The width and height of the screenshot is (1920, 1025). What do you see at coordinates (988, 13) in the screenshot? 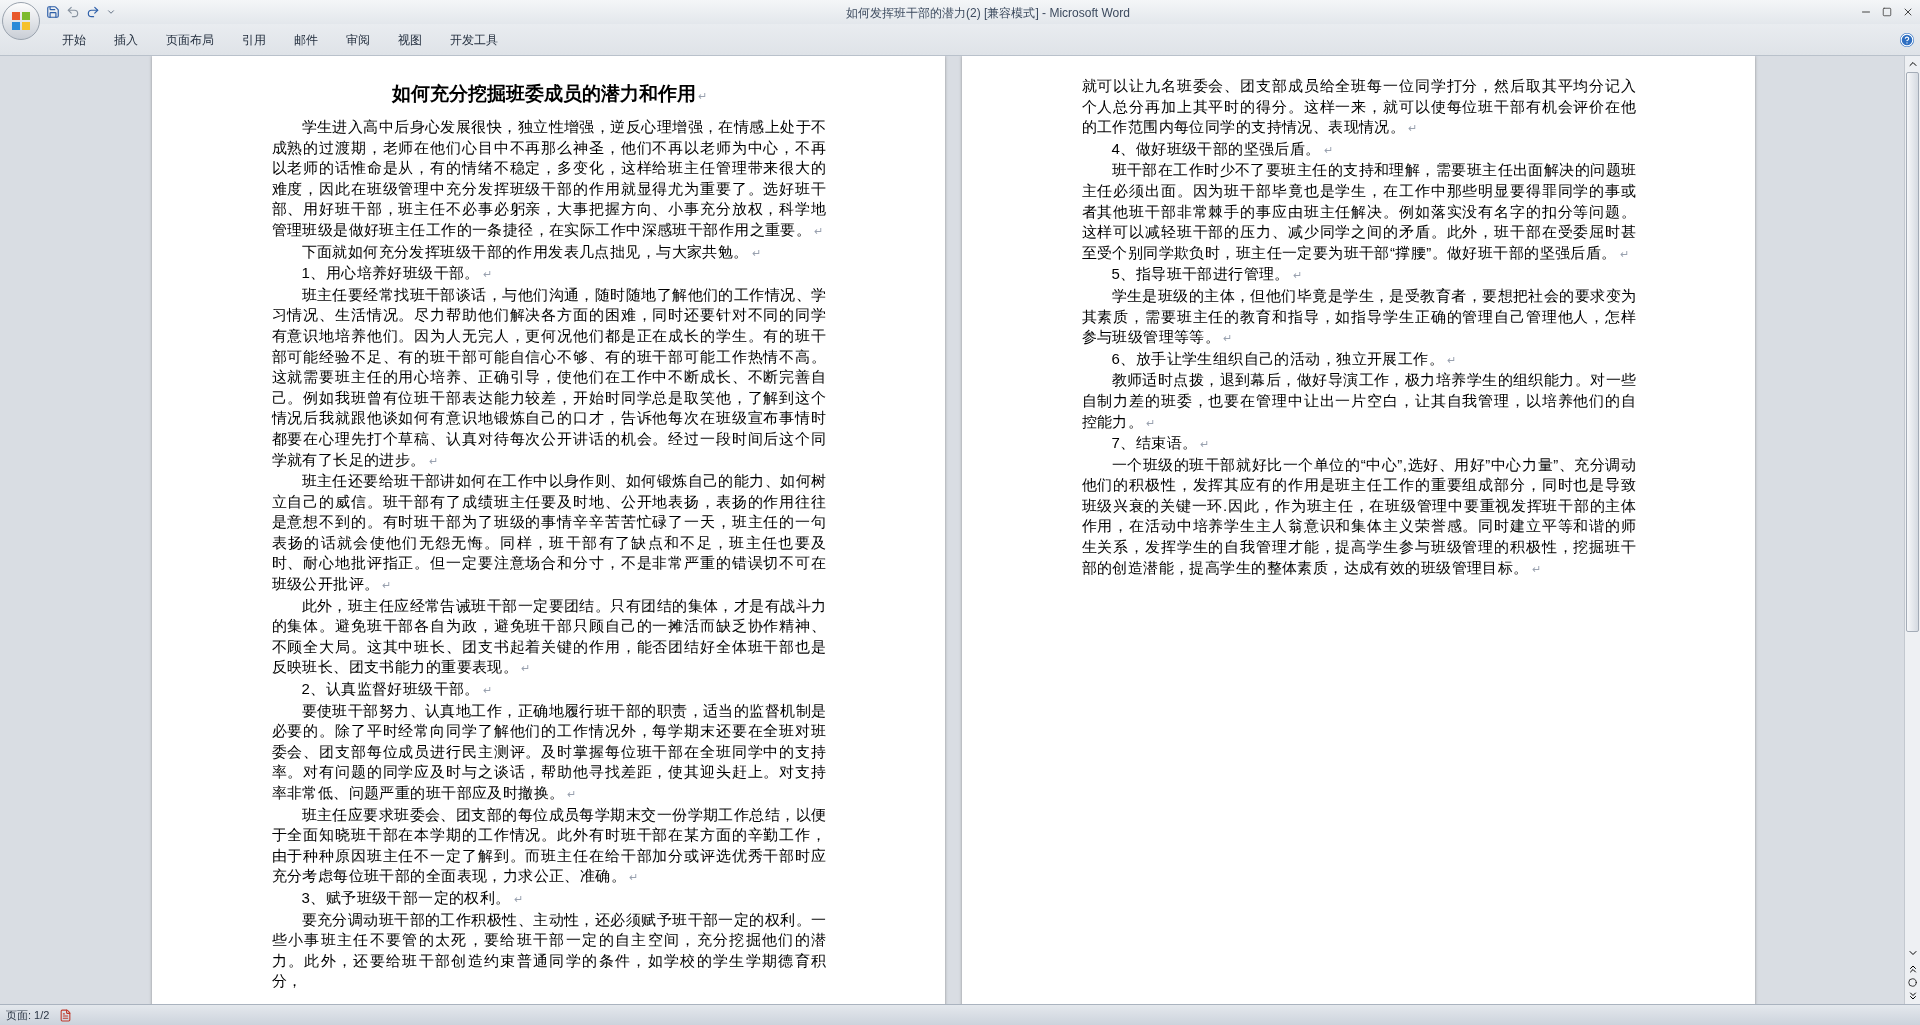
I see `window-title: 如何发挥班干部的潜力(2) [兼容模式] - Microsoft Word` at bounding box center [988, 13].